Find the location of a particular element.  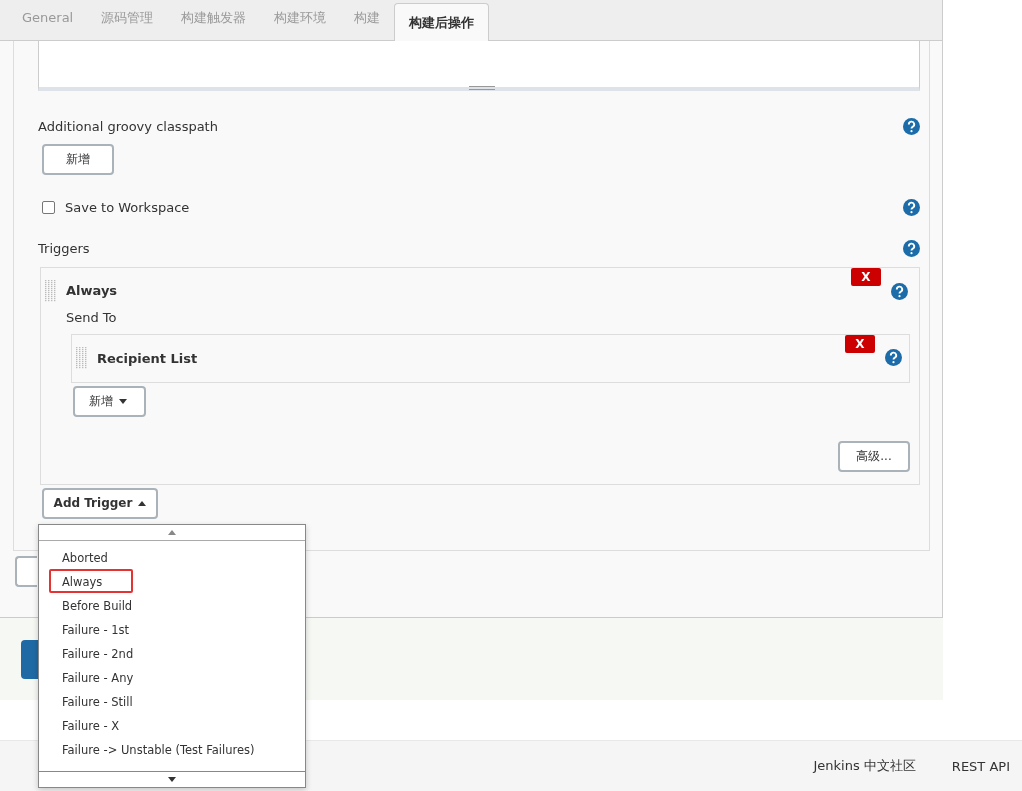

menu-item: Before Build is located at coordinates (172, 605).